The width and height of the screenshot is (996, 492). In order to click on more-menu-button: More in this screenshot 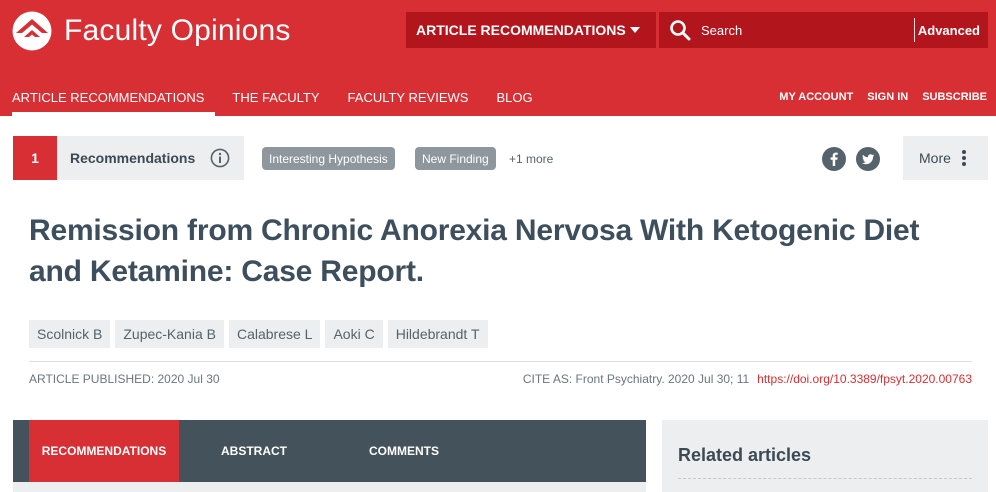, I will do `click(945, 158)`.